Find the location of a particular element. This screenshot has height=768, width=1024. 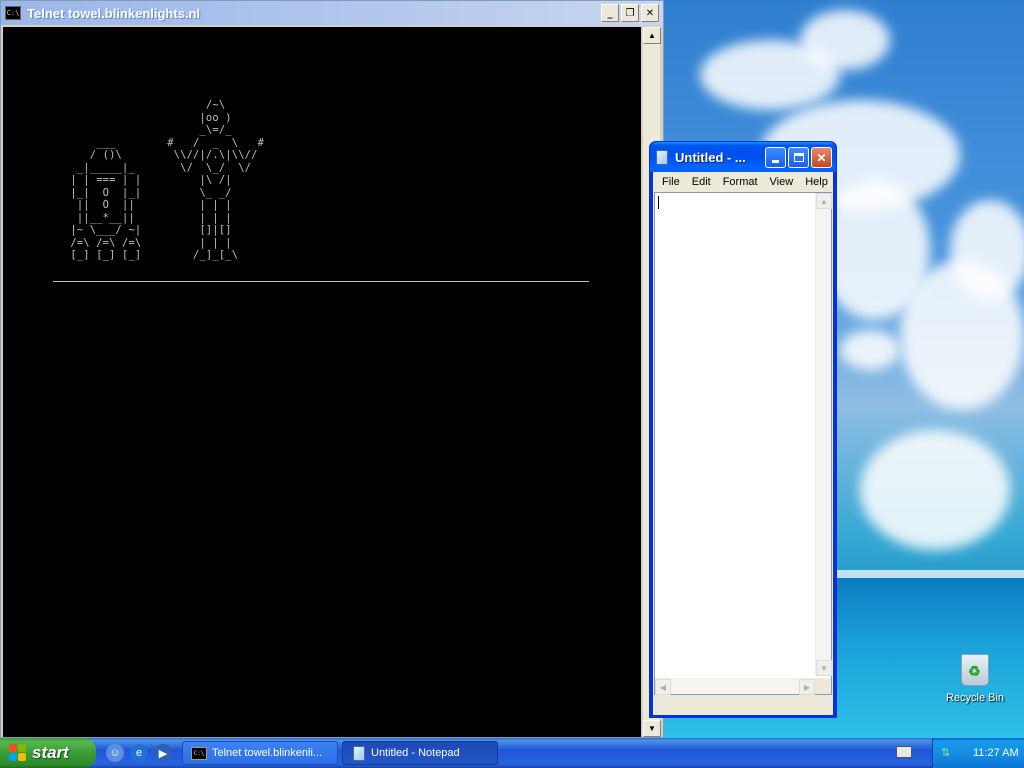

network-icon: ⇅ is located at coordinates (948, 753).